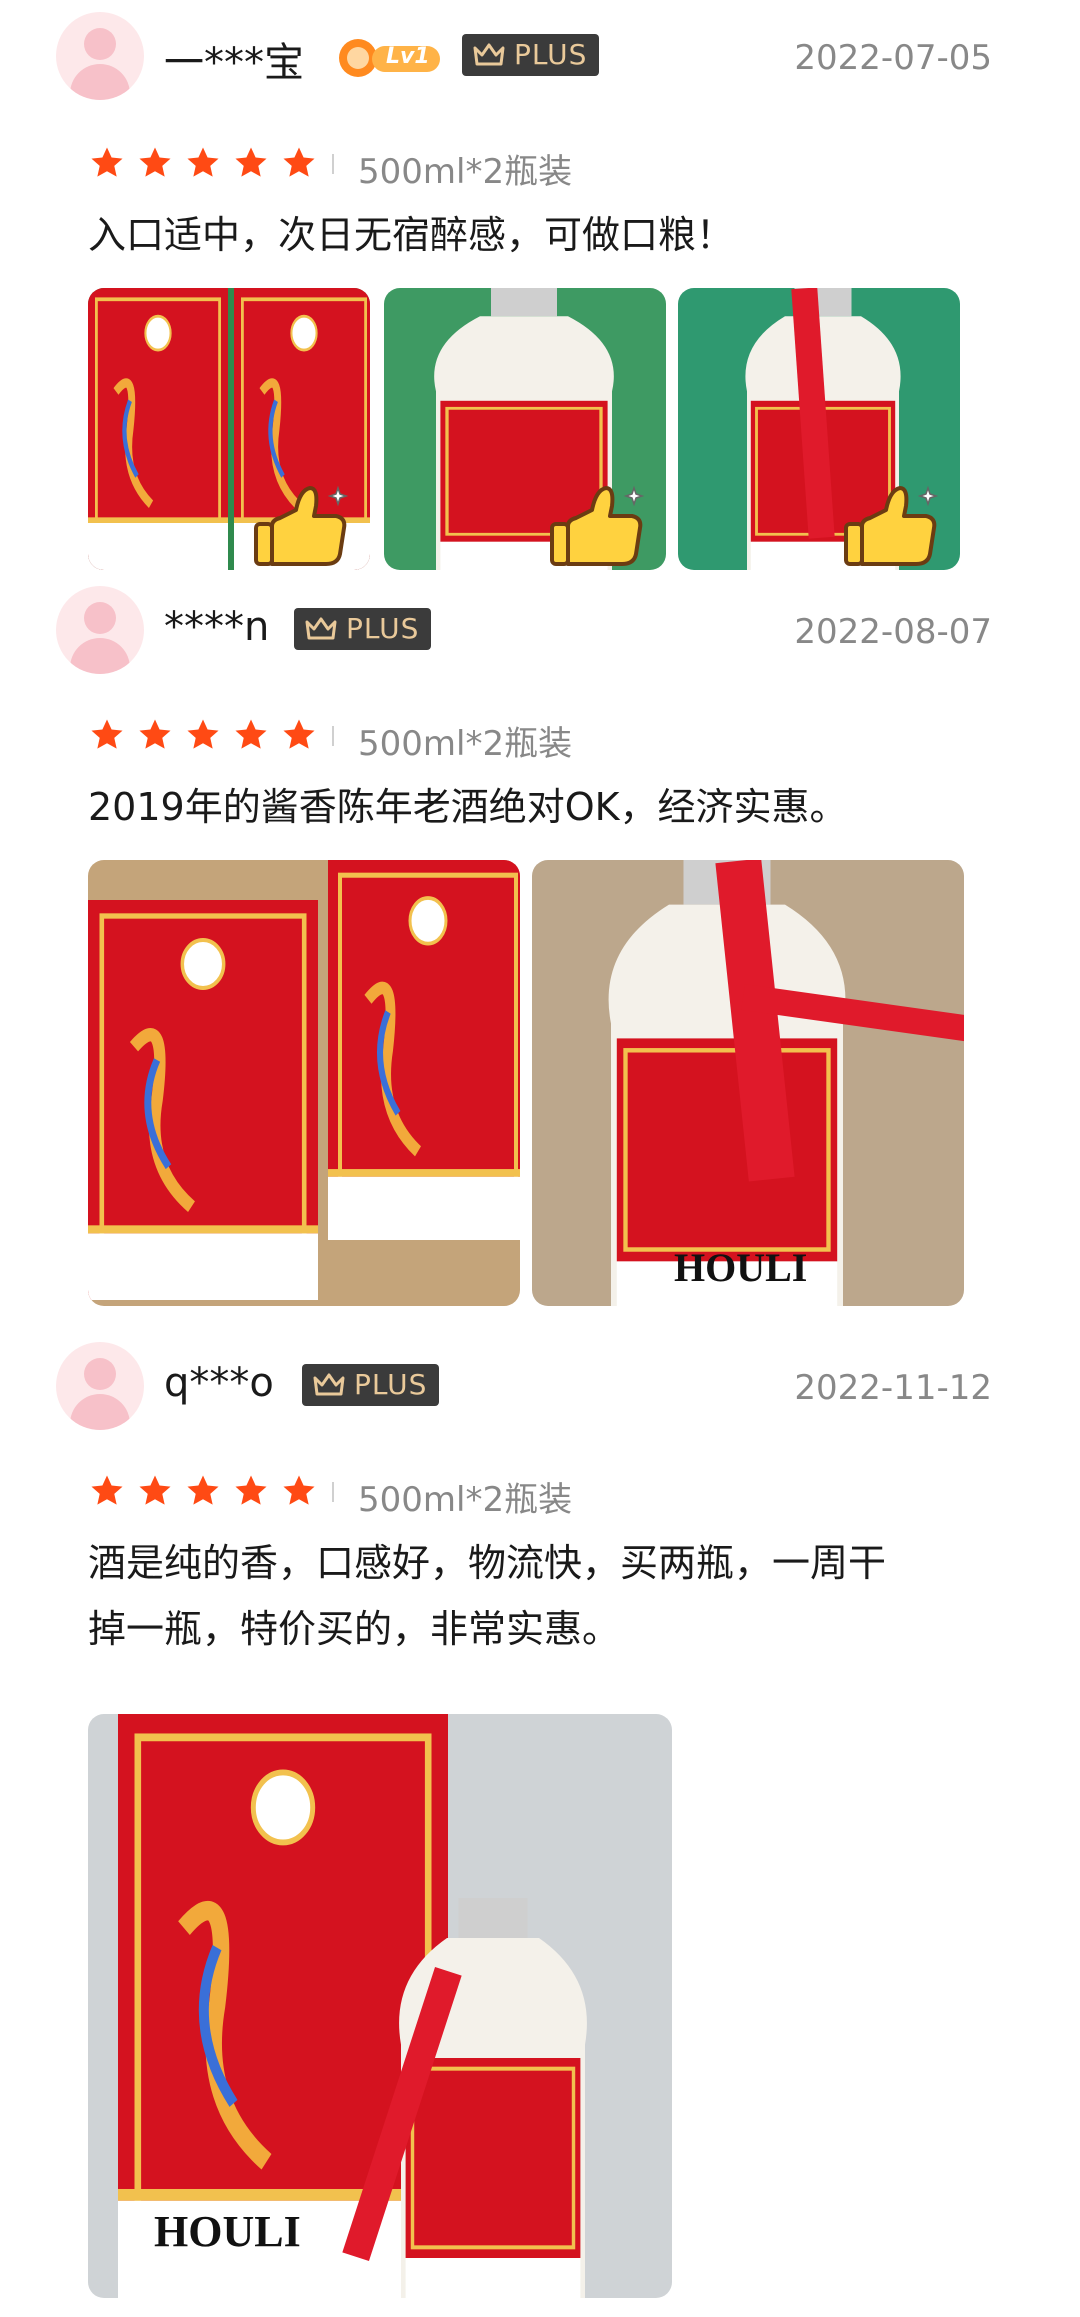 Image resolution: width=1080 pixels, height=2317 pixels. Describe the element at coordinates (217, 627) in the screenshot. I see `username: ****n` at that location.